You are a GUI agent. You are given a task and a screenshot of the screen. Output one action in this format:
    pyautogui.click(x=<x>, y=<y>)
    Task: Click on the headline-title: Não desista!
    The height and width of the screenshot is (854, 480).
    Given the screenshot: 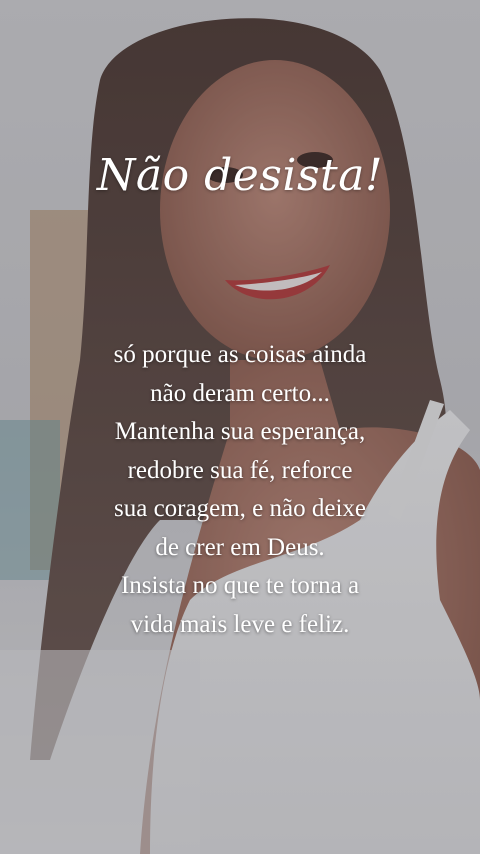 What is the action you would take?
    pyautogui.click(x=240, y=175)
    